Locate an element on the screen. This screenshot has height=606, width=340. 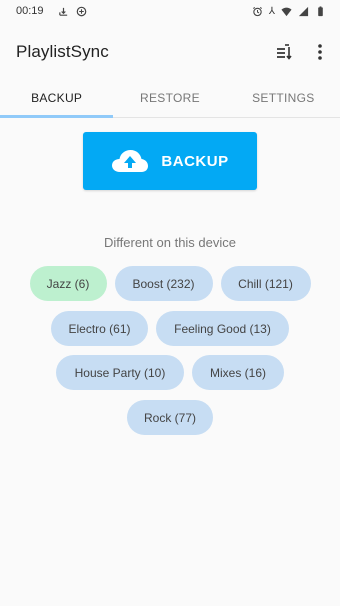
tab-bar: BACKUP RESTORE SETTINGS is located at coordinates (170, 99).